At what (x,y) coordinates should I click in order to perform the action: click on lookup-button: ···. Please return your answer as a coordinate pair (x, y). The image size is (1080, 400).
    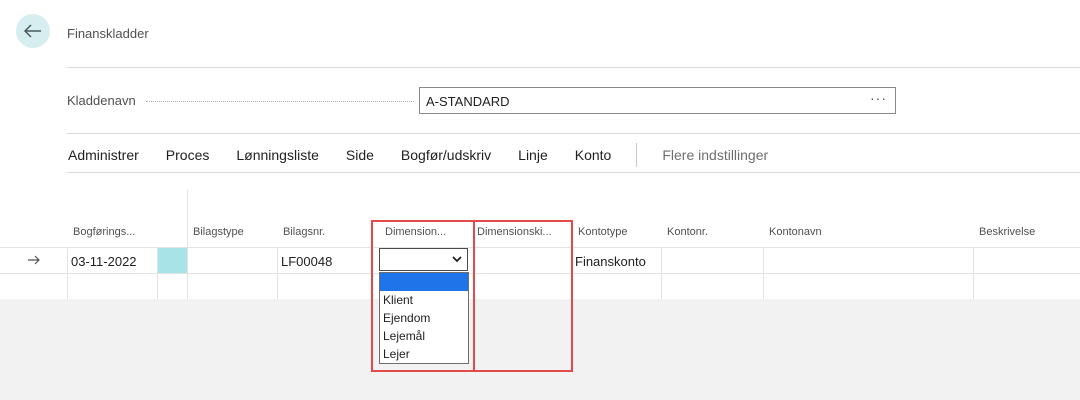
    Looking at the image, I should click on (878, 98).